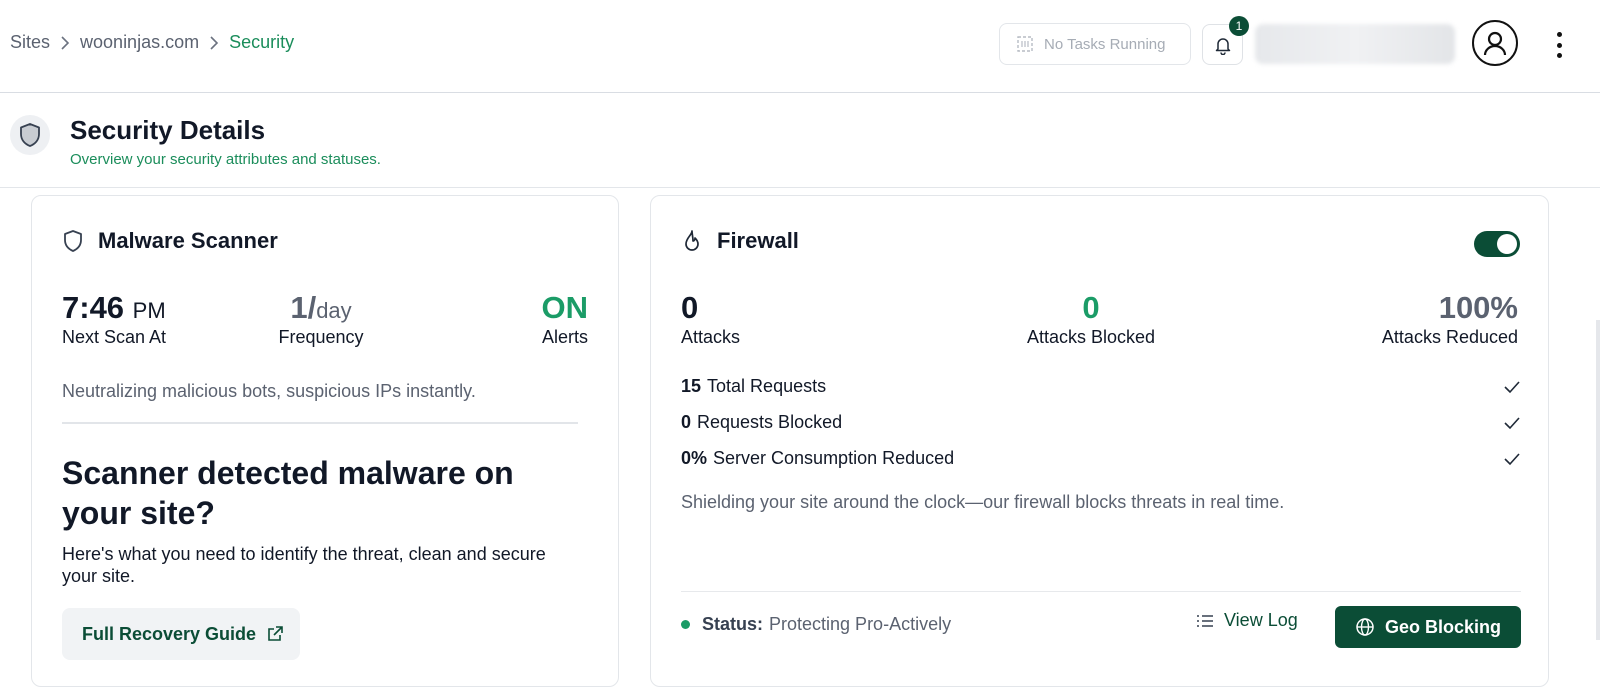 This screenshot has height=698, width=1600. Describe the element at coordinates (758, 240) in the screenshot. I see `firewall-card-title: Firewall` at that location.